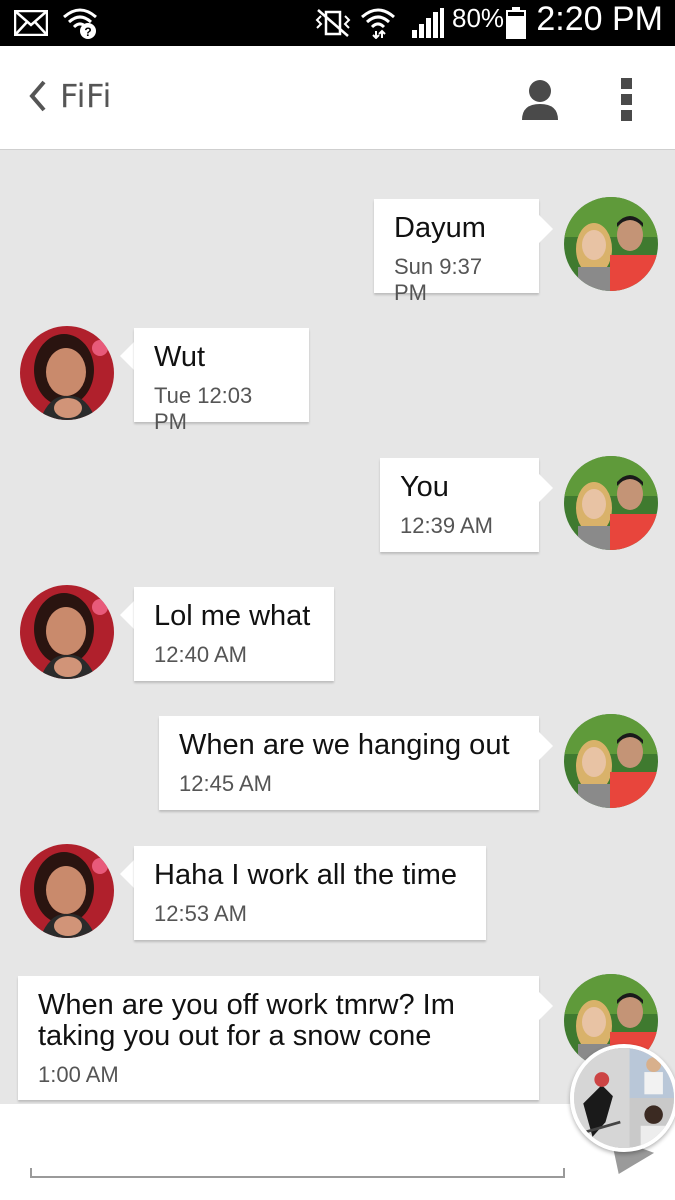  I want to click on message-bubble: Dayum Sun 9:37 PM, so click(456, 252).